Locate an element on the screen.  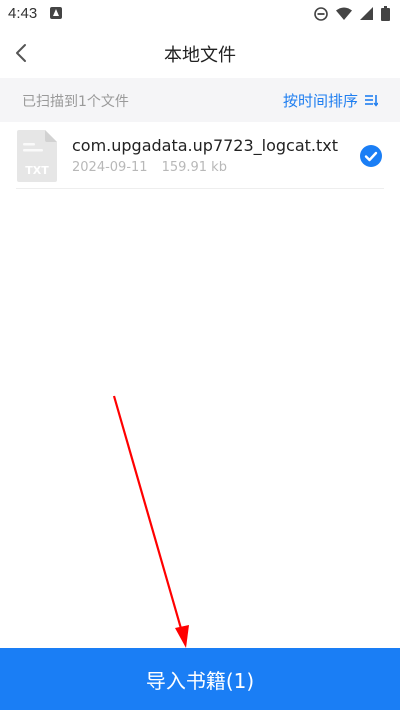
file-name: com.upgadata.up7723_logcat.txt is located at coordinates (205, 145).